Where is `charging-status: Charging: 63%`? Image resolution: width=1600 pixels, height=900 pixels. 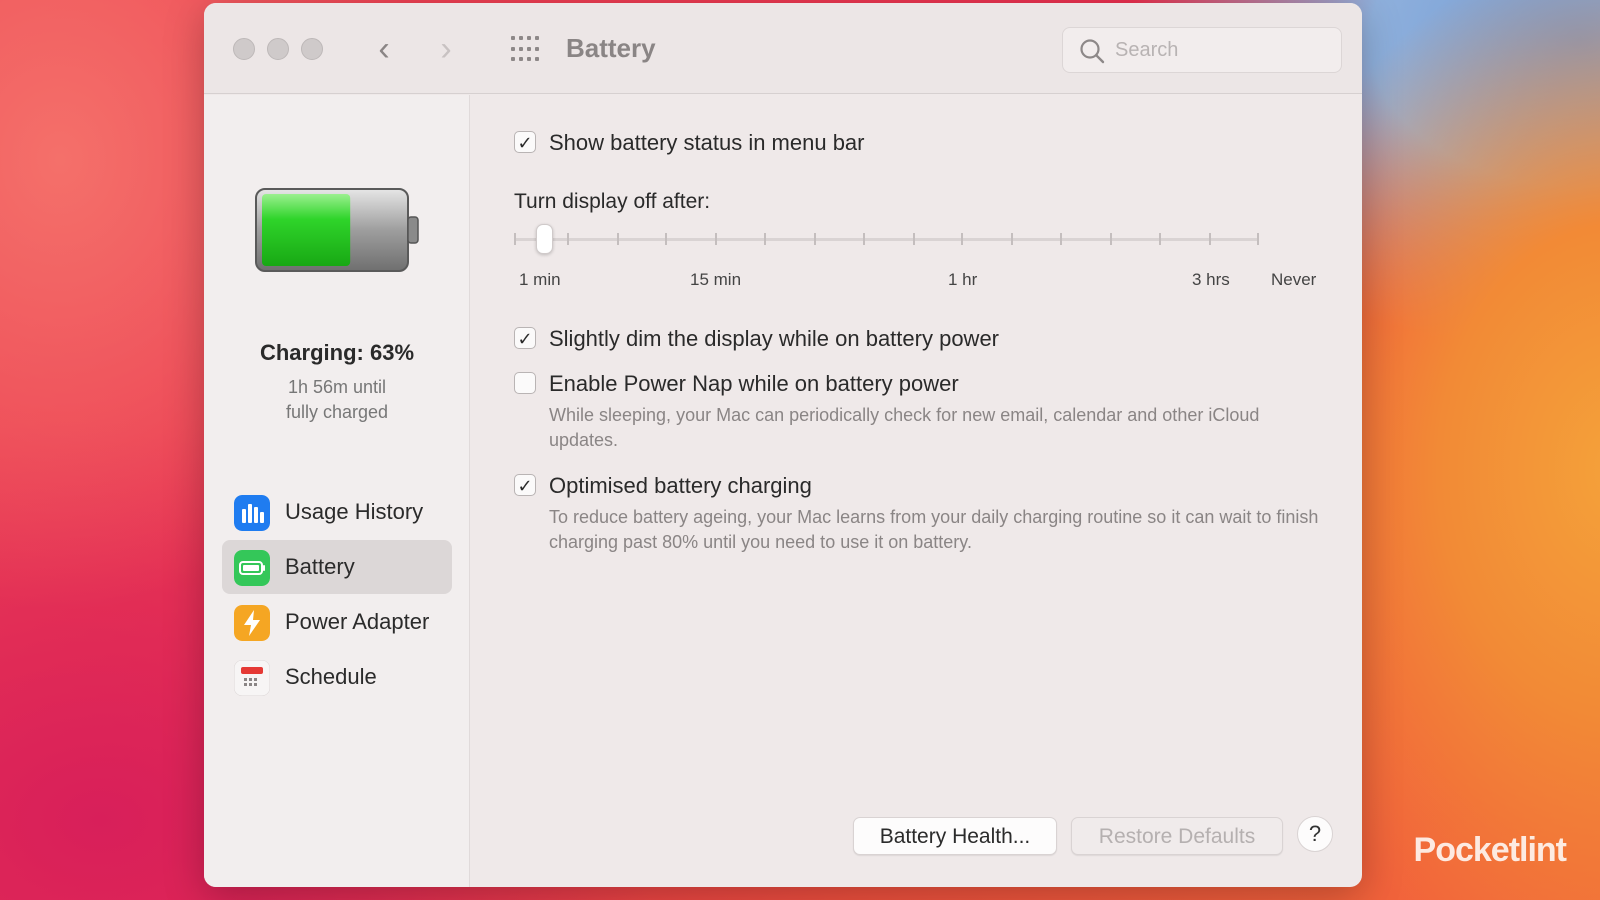
charging-status: Charging: 63% is located at coordinates (337, 352).